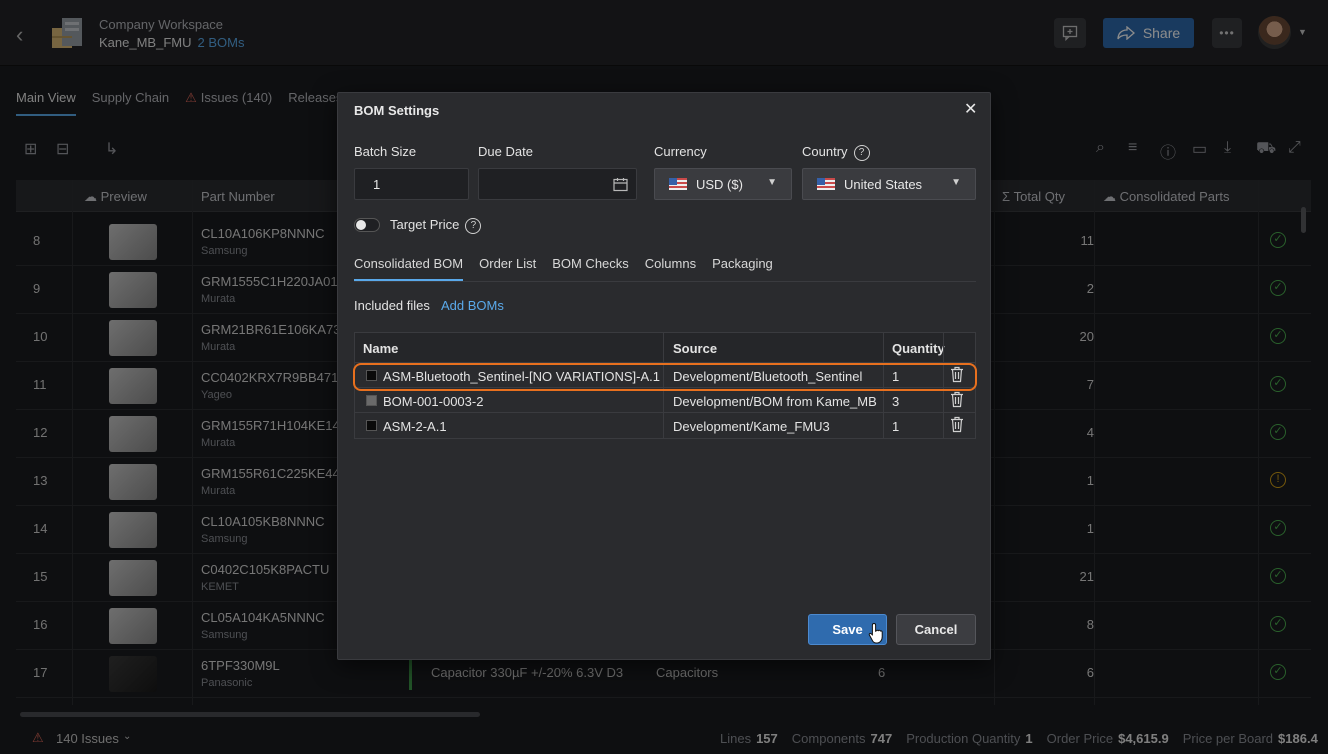 The width and height of the screenshot is (1328, 754). I want to click on tab-packaging: Packaging, so click(742, 268).